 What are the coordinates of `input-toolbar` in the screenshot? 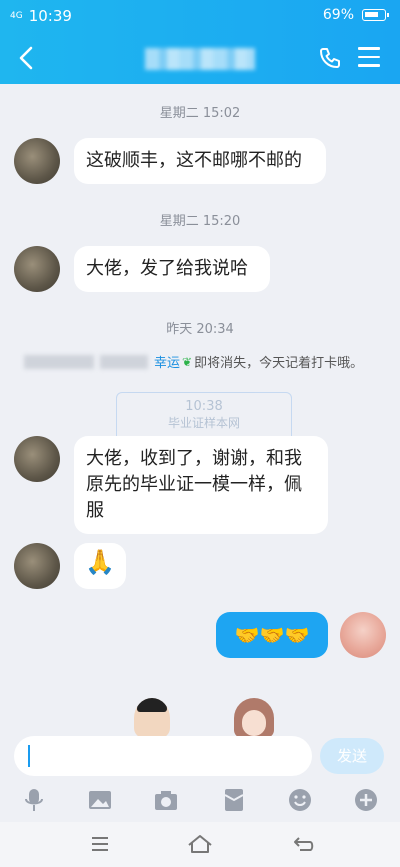 It's located at (200, 800).